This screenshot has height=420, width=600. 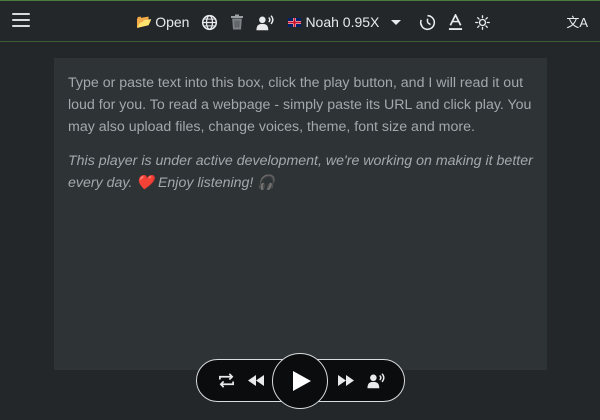 I want to click on voice-selector: Noah 0.95X, so click(x=345, y=22).